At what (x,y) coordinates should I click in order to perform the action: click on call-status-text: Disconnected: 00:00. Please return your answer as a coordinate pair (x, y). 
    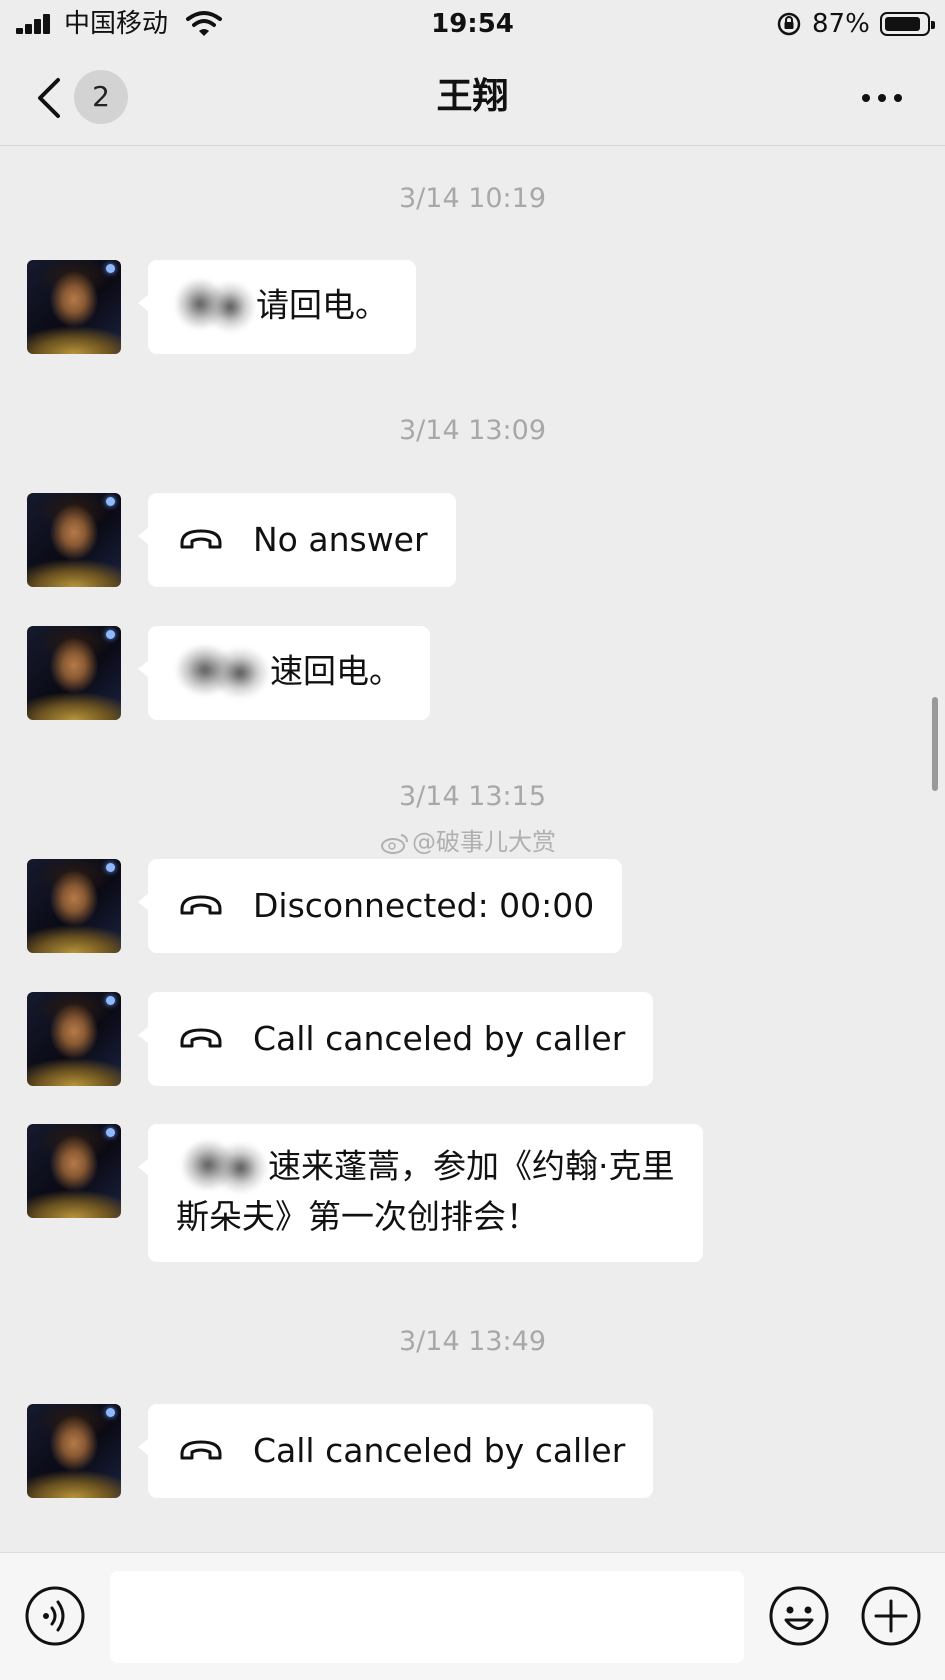
    Looking at the image, I should click on (424, 905).